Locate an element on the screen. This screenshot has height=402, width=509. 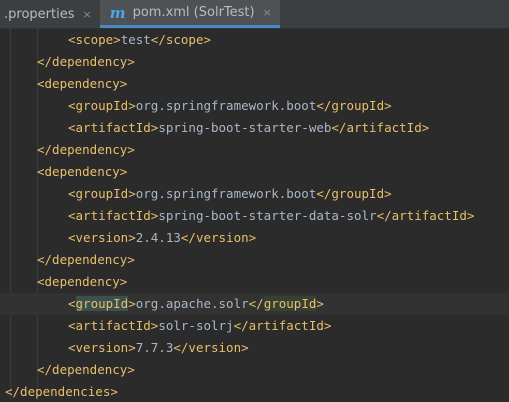
xml-tag: </ is located at coordinates (256, 303).